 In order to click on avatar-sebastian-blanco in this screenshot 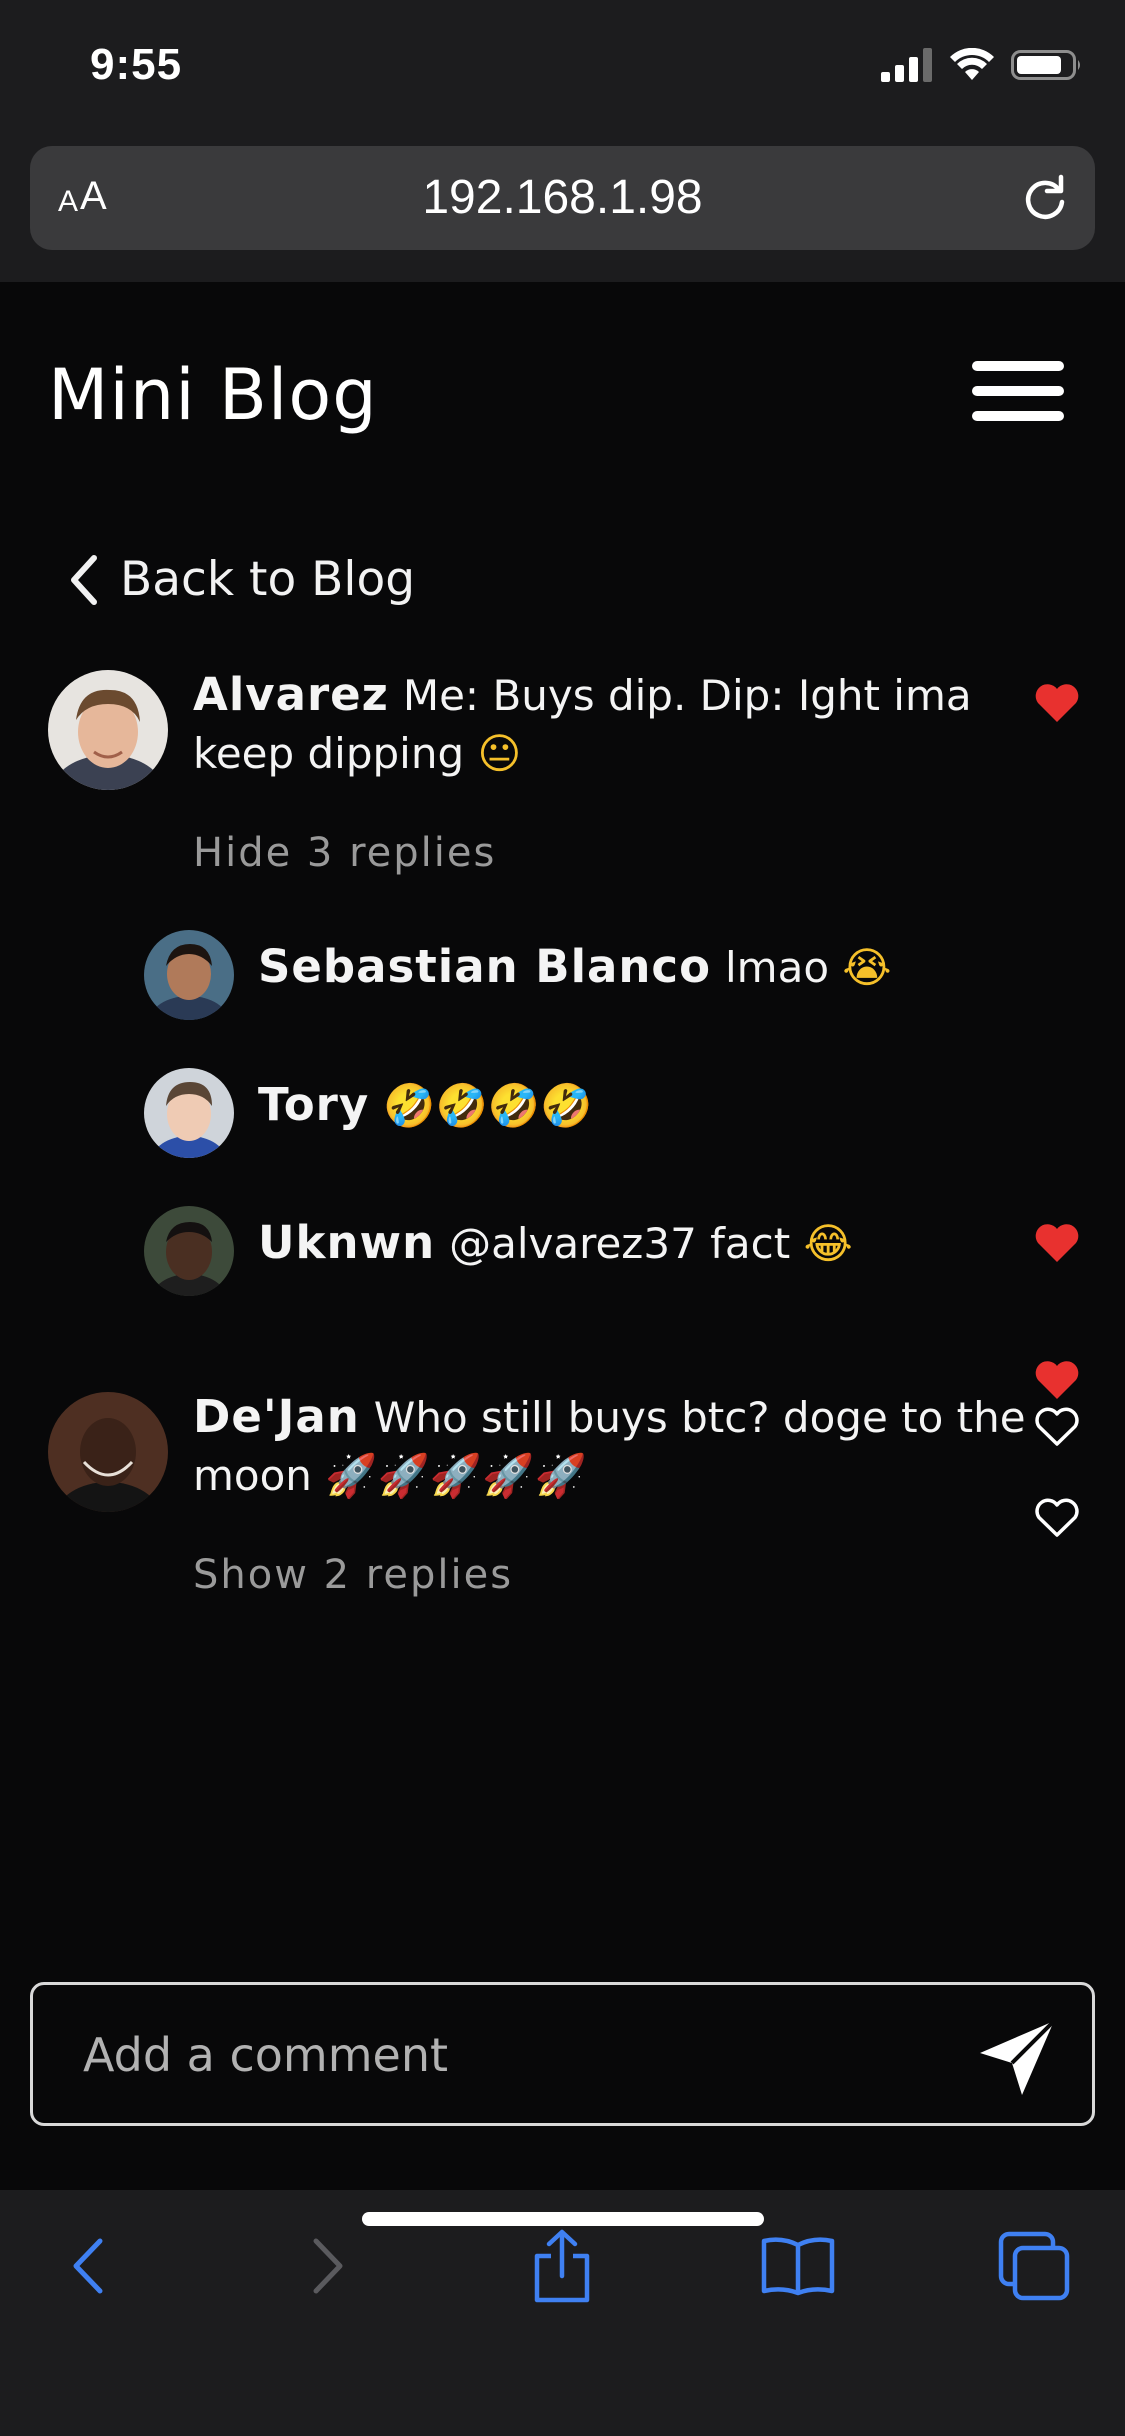, I will do `click(189, 975)`.